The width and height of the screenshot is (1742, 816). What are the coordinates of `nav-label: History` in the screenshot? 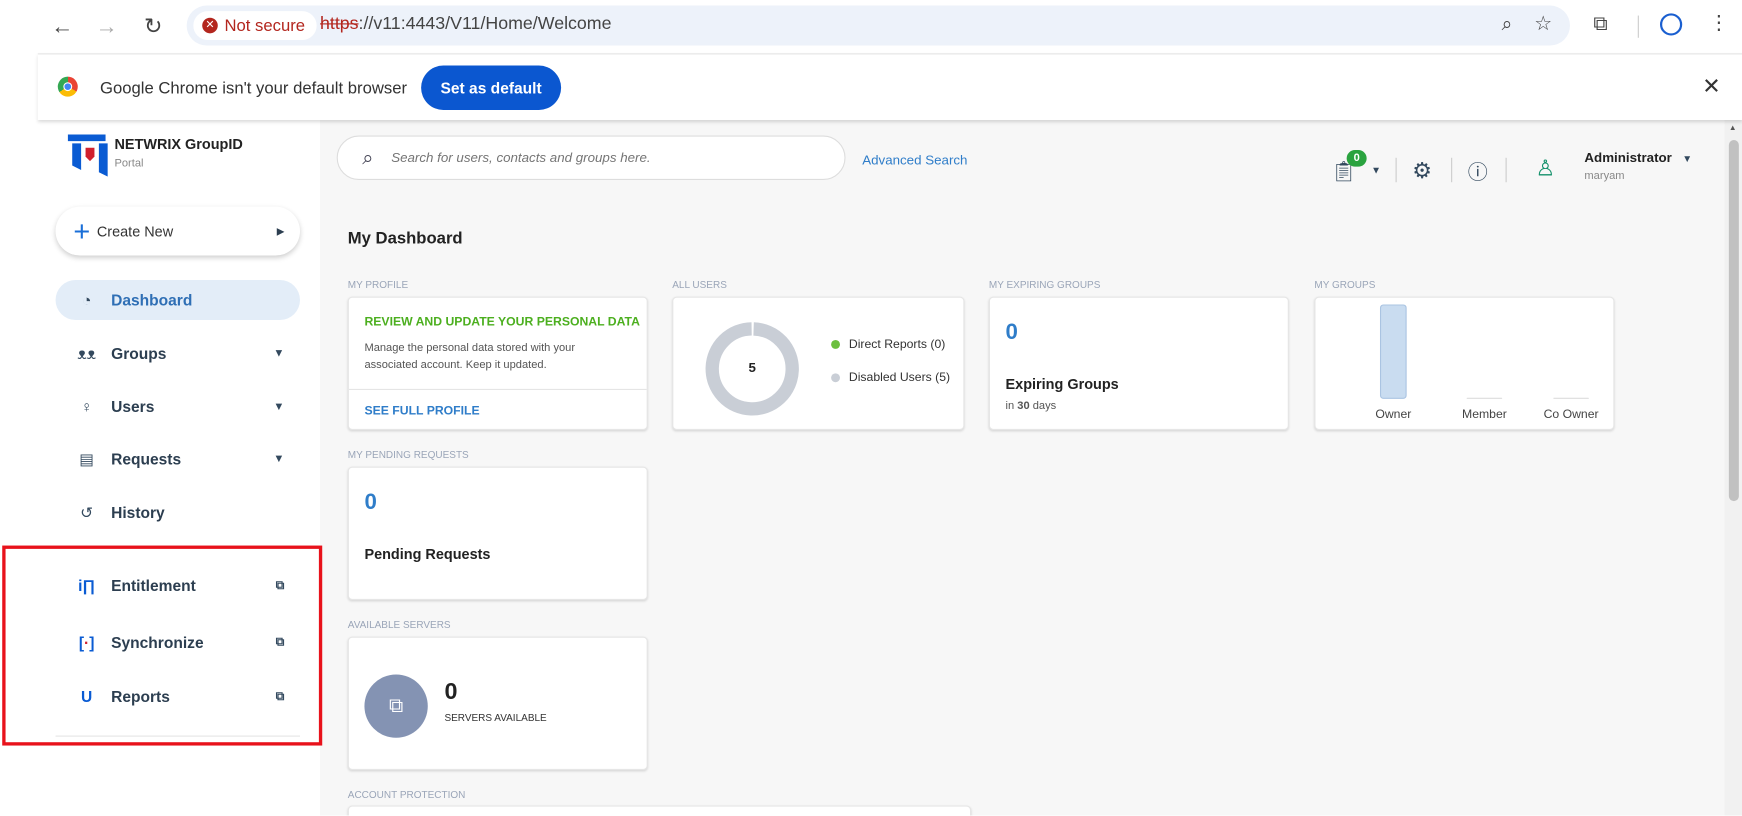 It's located at (138, 512).